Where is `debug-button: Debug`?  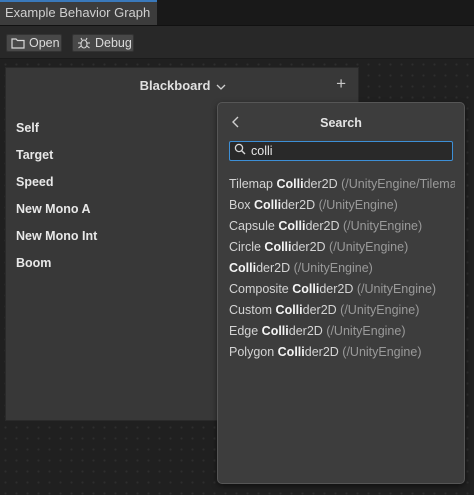
debug-button: Debug is located at coordinates (103, 43).